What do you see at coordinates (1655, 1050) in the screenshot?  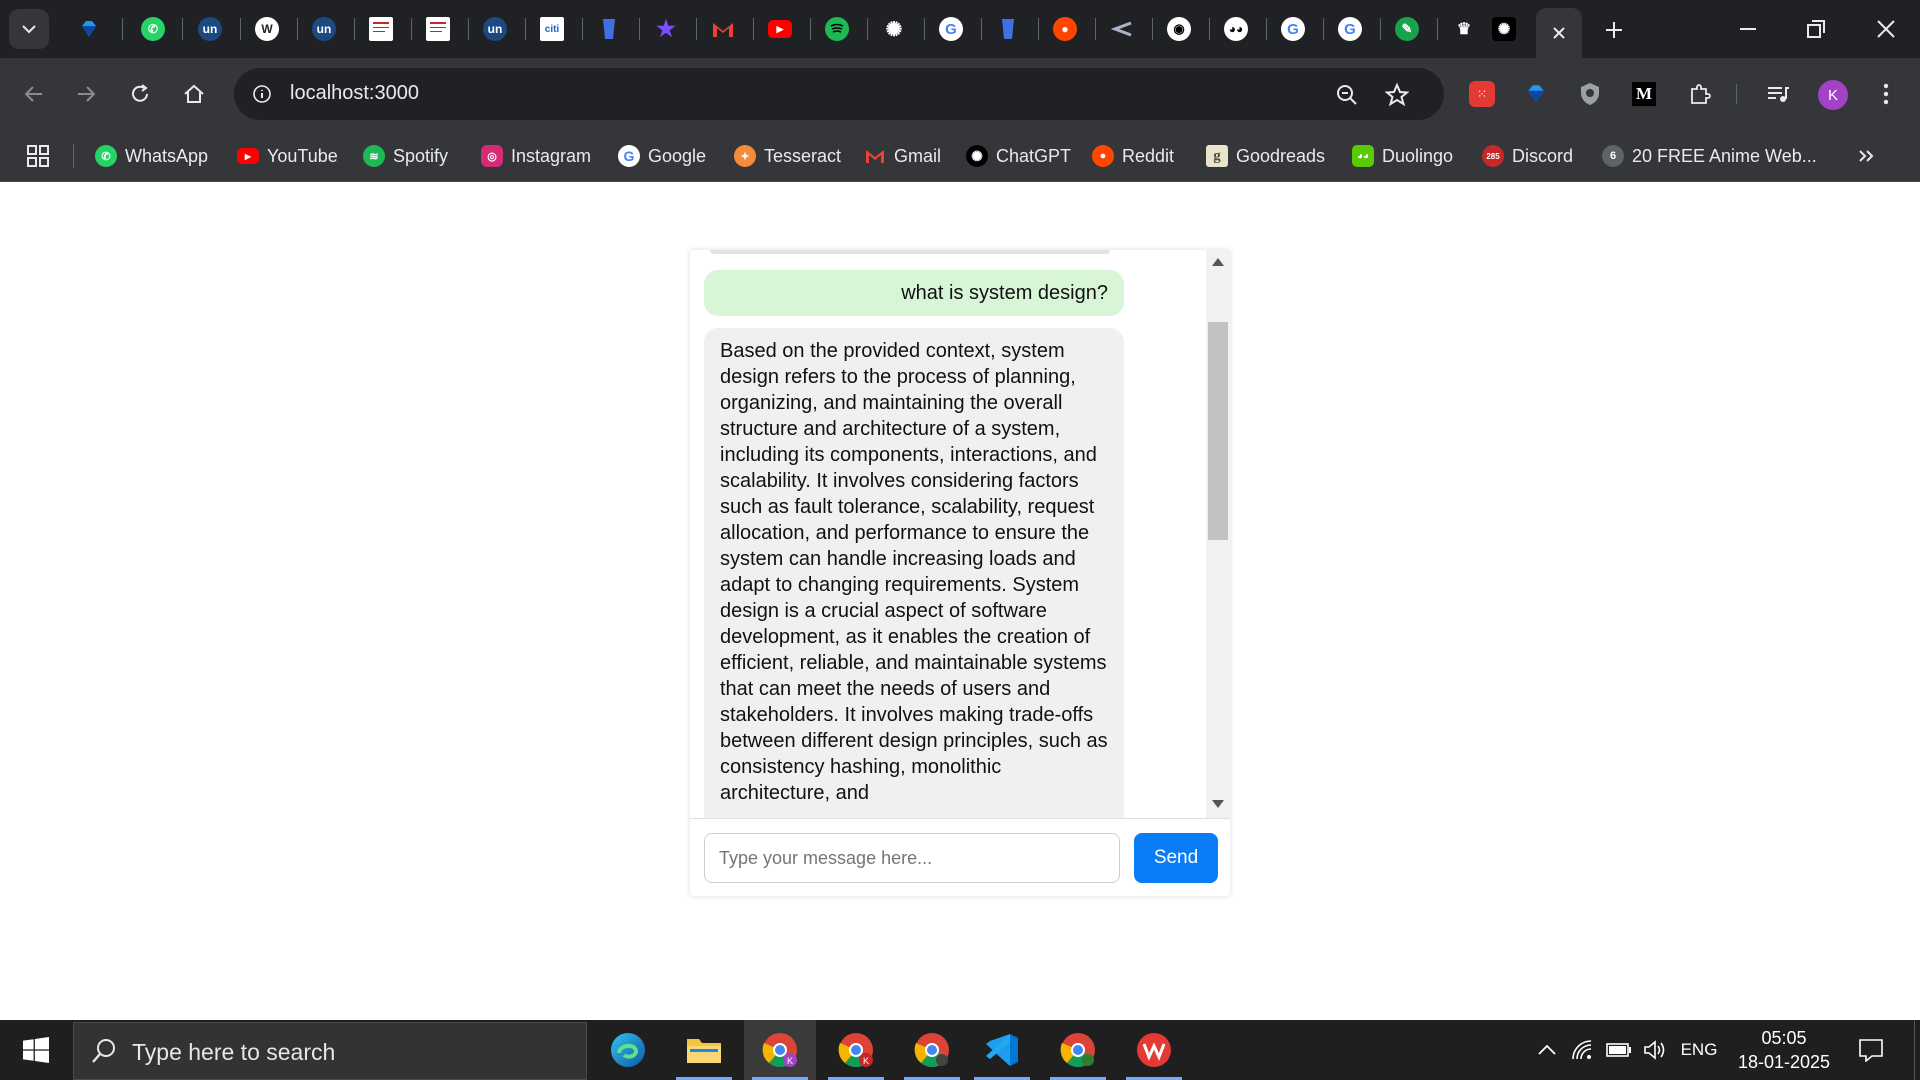 I see `tray-volume` at bounding box center [1655, 1050].